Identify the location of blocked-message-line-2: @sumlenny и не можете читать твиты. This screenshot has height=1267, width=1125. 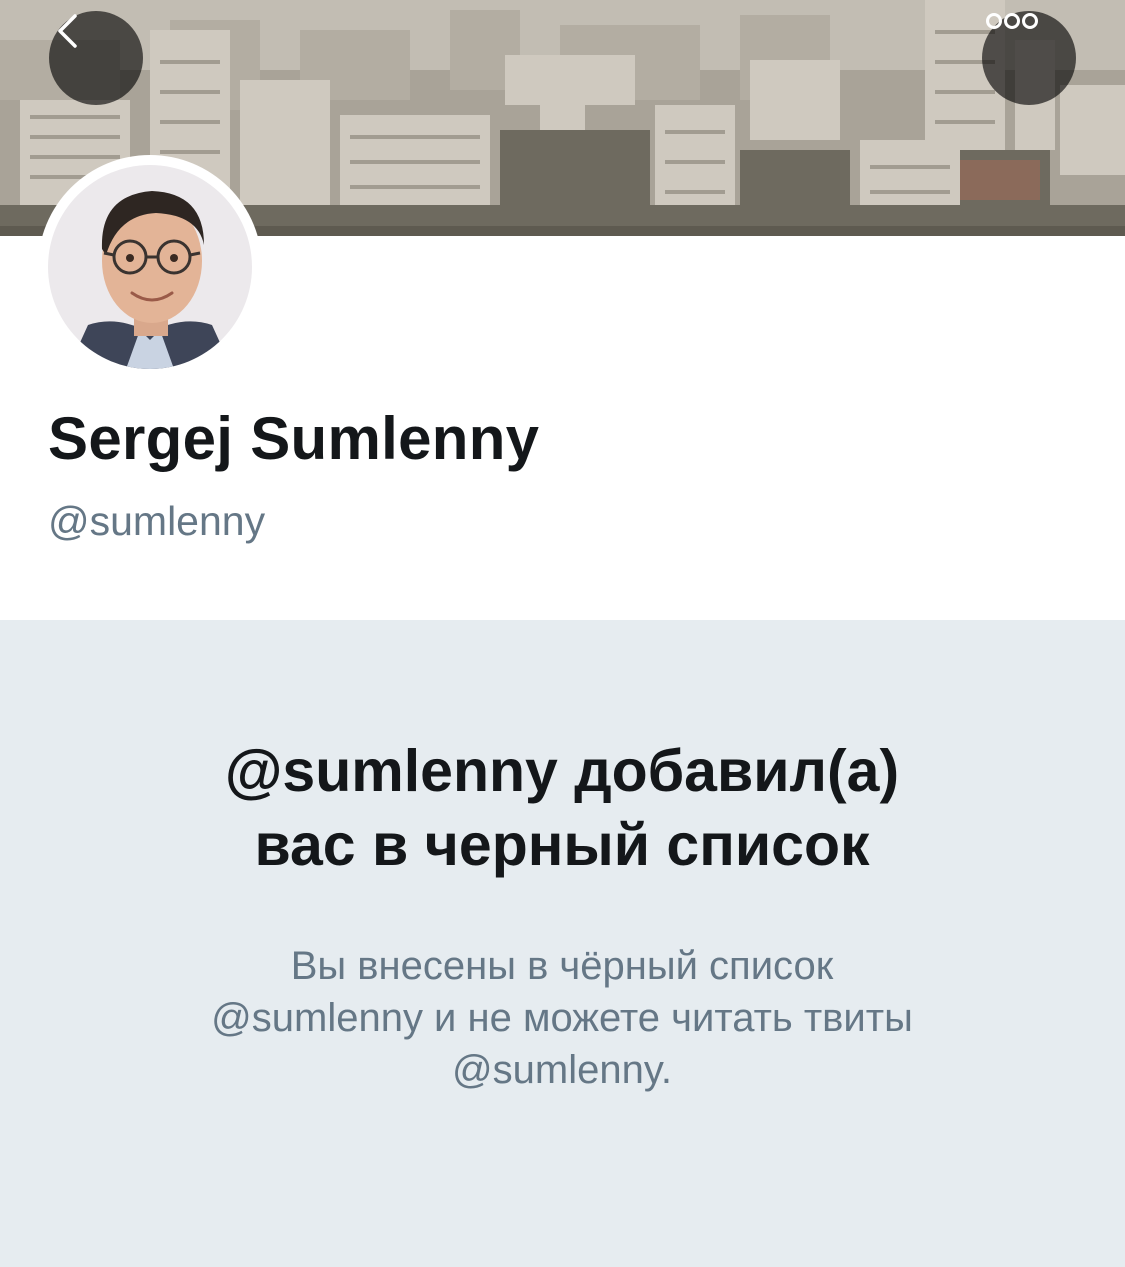
(562, 1018).